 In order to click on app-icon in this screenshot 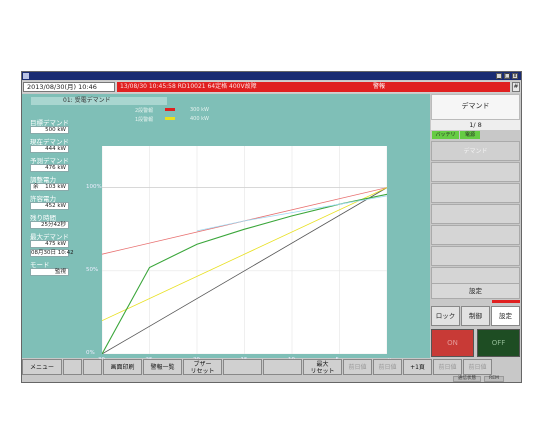, I will do `click(26, 76)`.